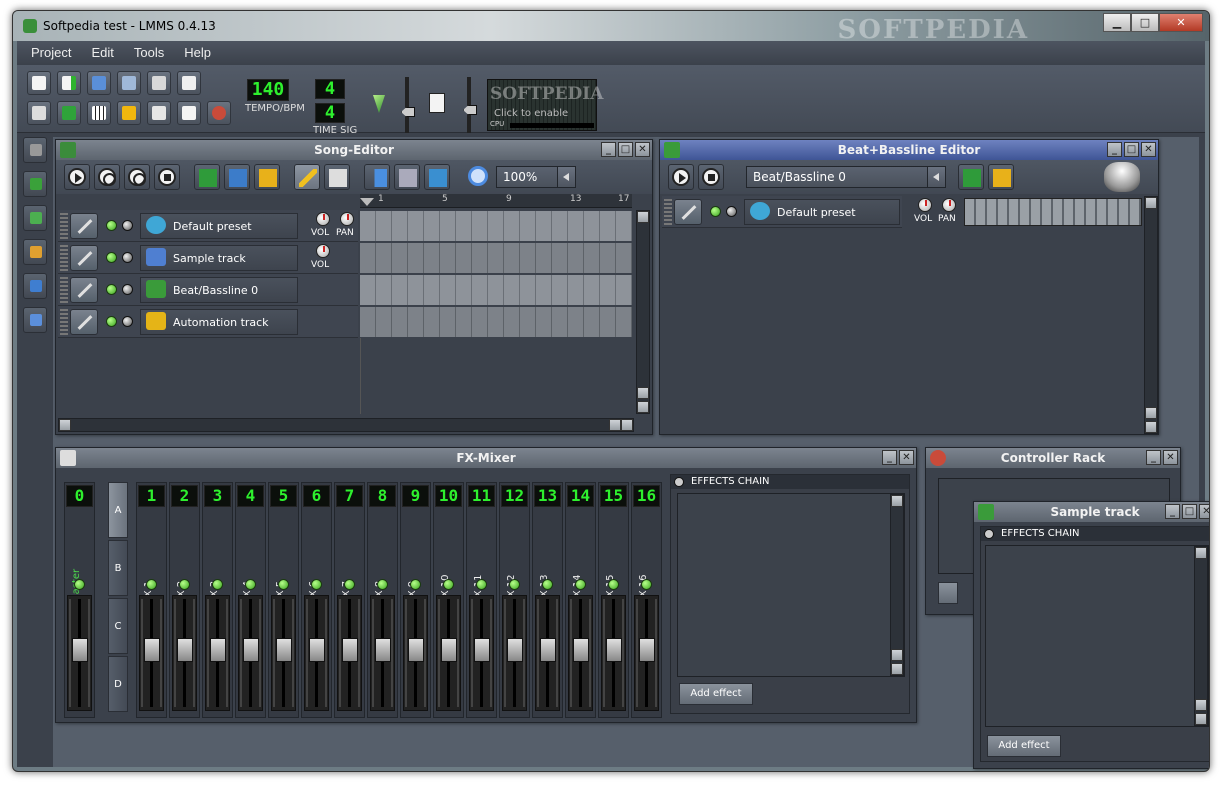  Describe the element at coordinates (377, 177) in the screenshot. I see `autoscroll-button` at that location.